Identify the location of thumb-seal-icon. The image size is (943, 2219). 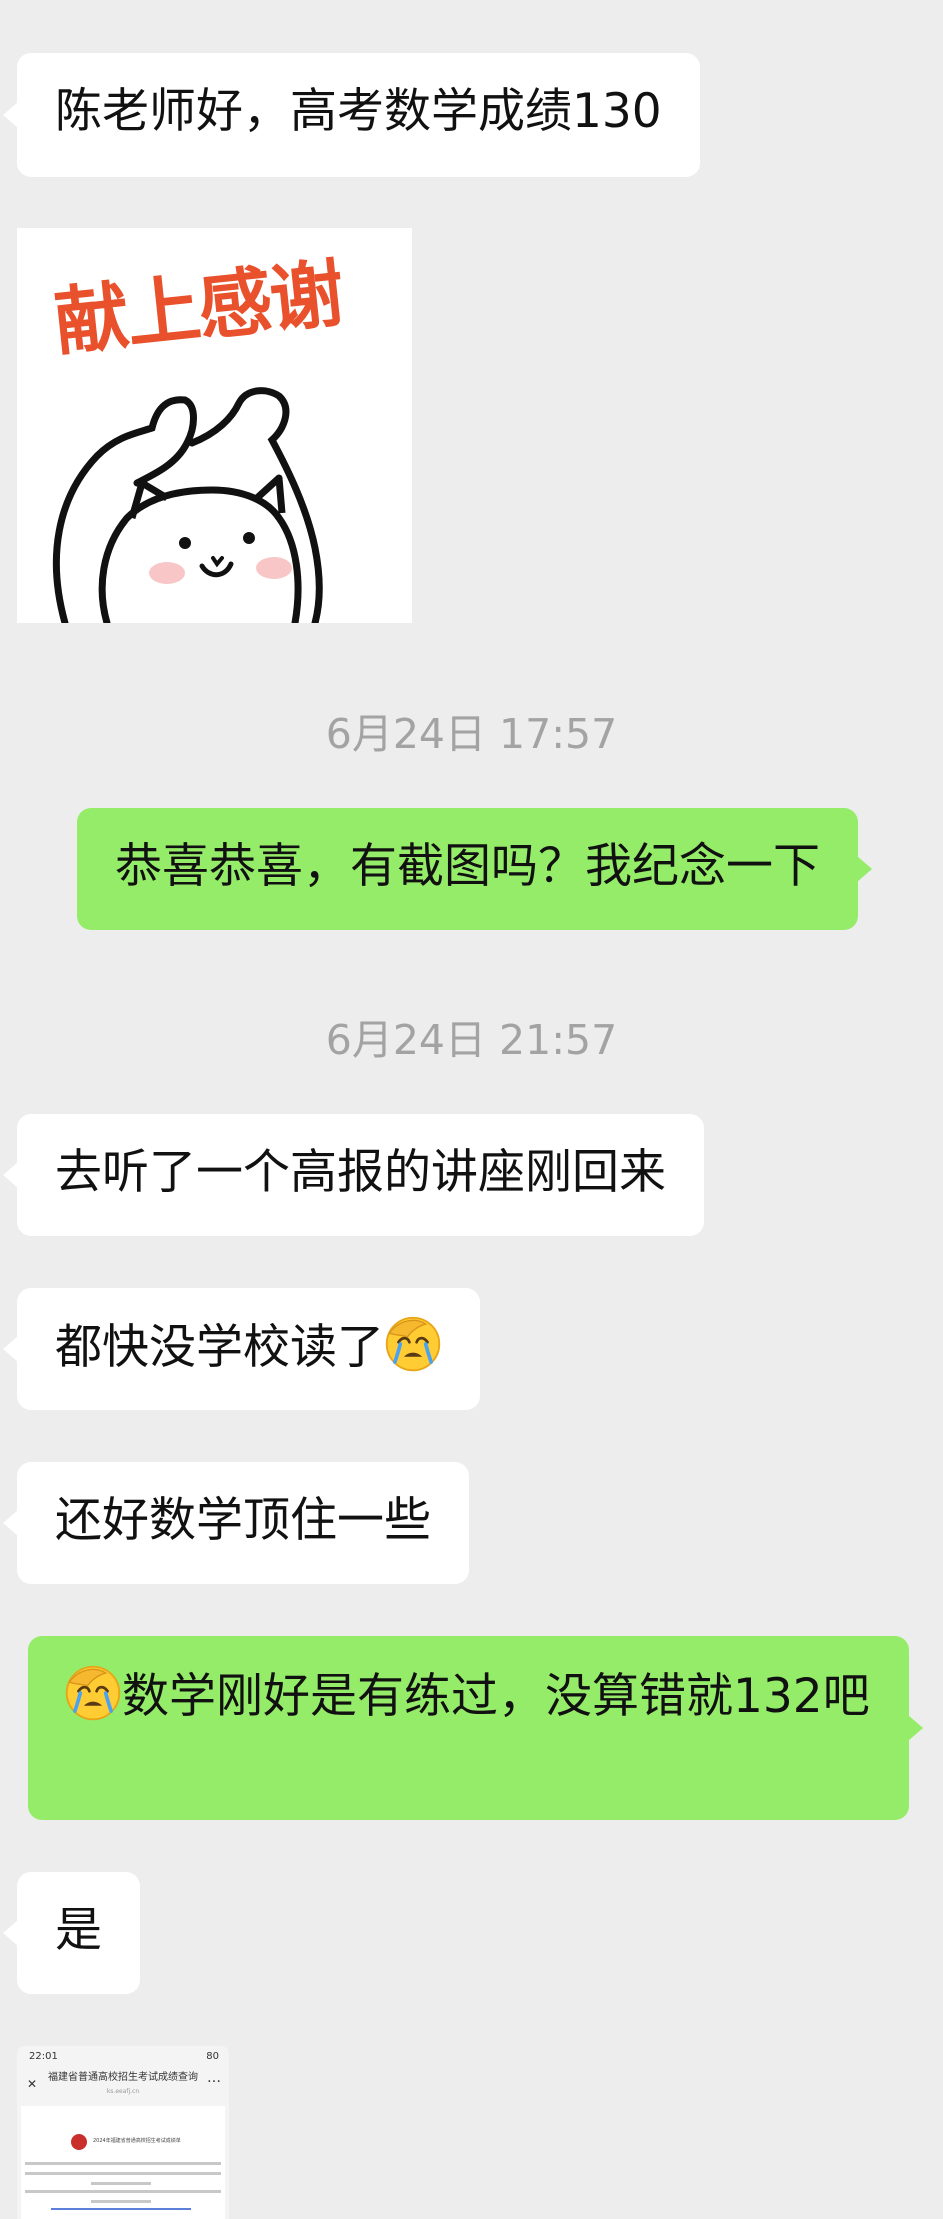
(79, 2142).